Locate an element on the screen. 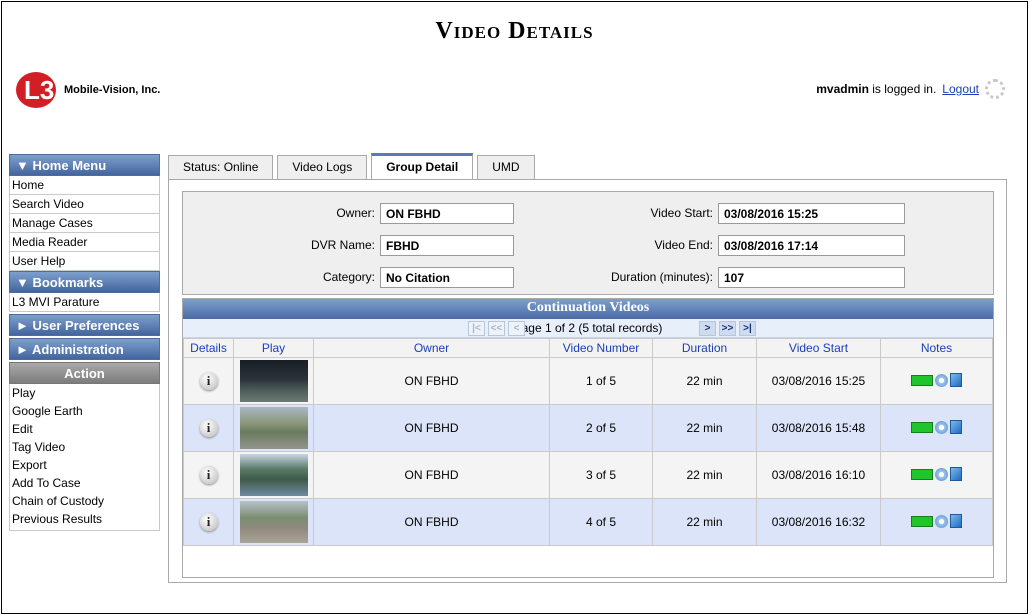 This screenshot has height=615, width=1029. table-row: i ON FBHD 4 of 5 22 min 03/08/2016 16:32 is located at coordinates (588, 522).